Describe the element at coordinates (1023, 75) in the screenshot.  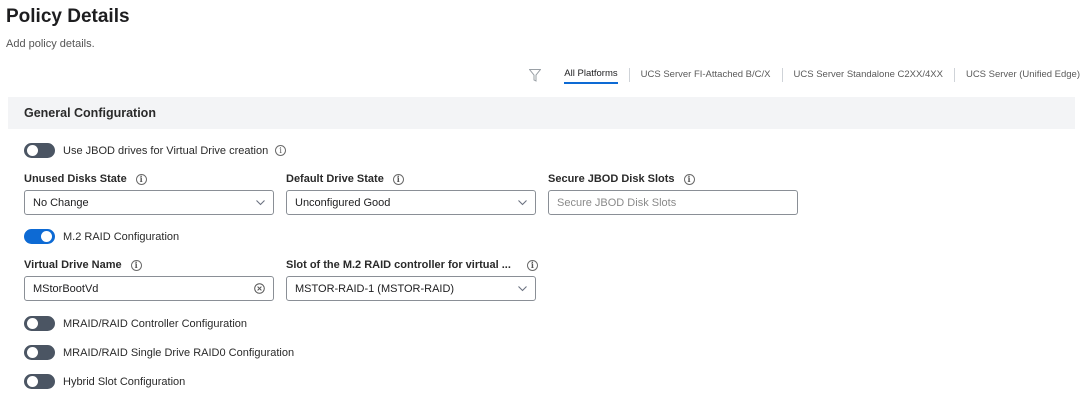
I see `tab-ucs-unified-edge: UCS Server (Unified Edge)` at that location.